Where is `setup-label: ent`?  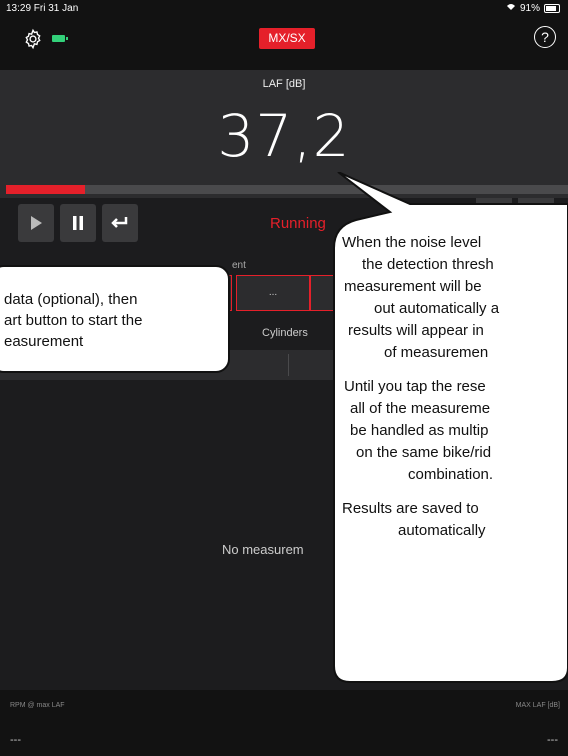 setup-label: ent is located at coordinates (239, 265).